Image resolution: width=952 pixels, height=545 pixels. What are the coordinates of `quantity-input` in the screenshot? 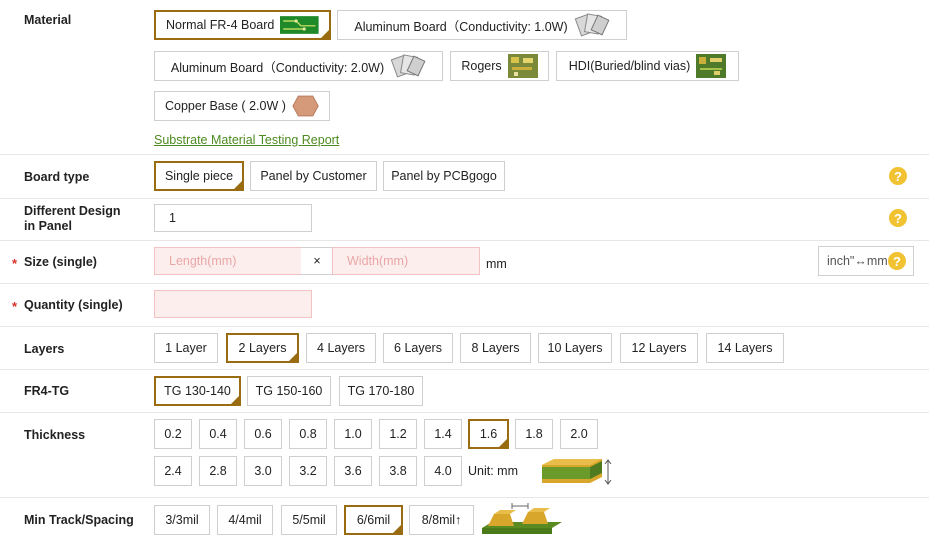 It's located at (233, 304).